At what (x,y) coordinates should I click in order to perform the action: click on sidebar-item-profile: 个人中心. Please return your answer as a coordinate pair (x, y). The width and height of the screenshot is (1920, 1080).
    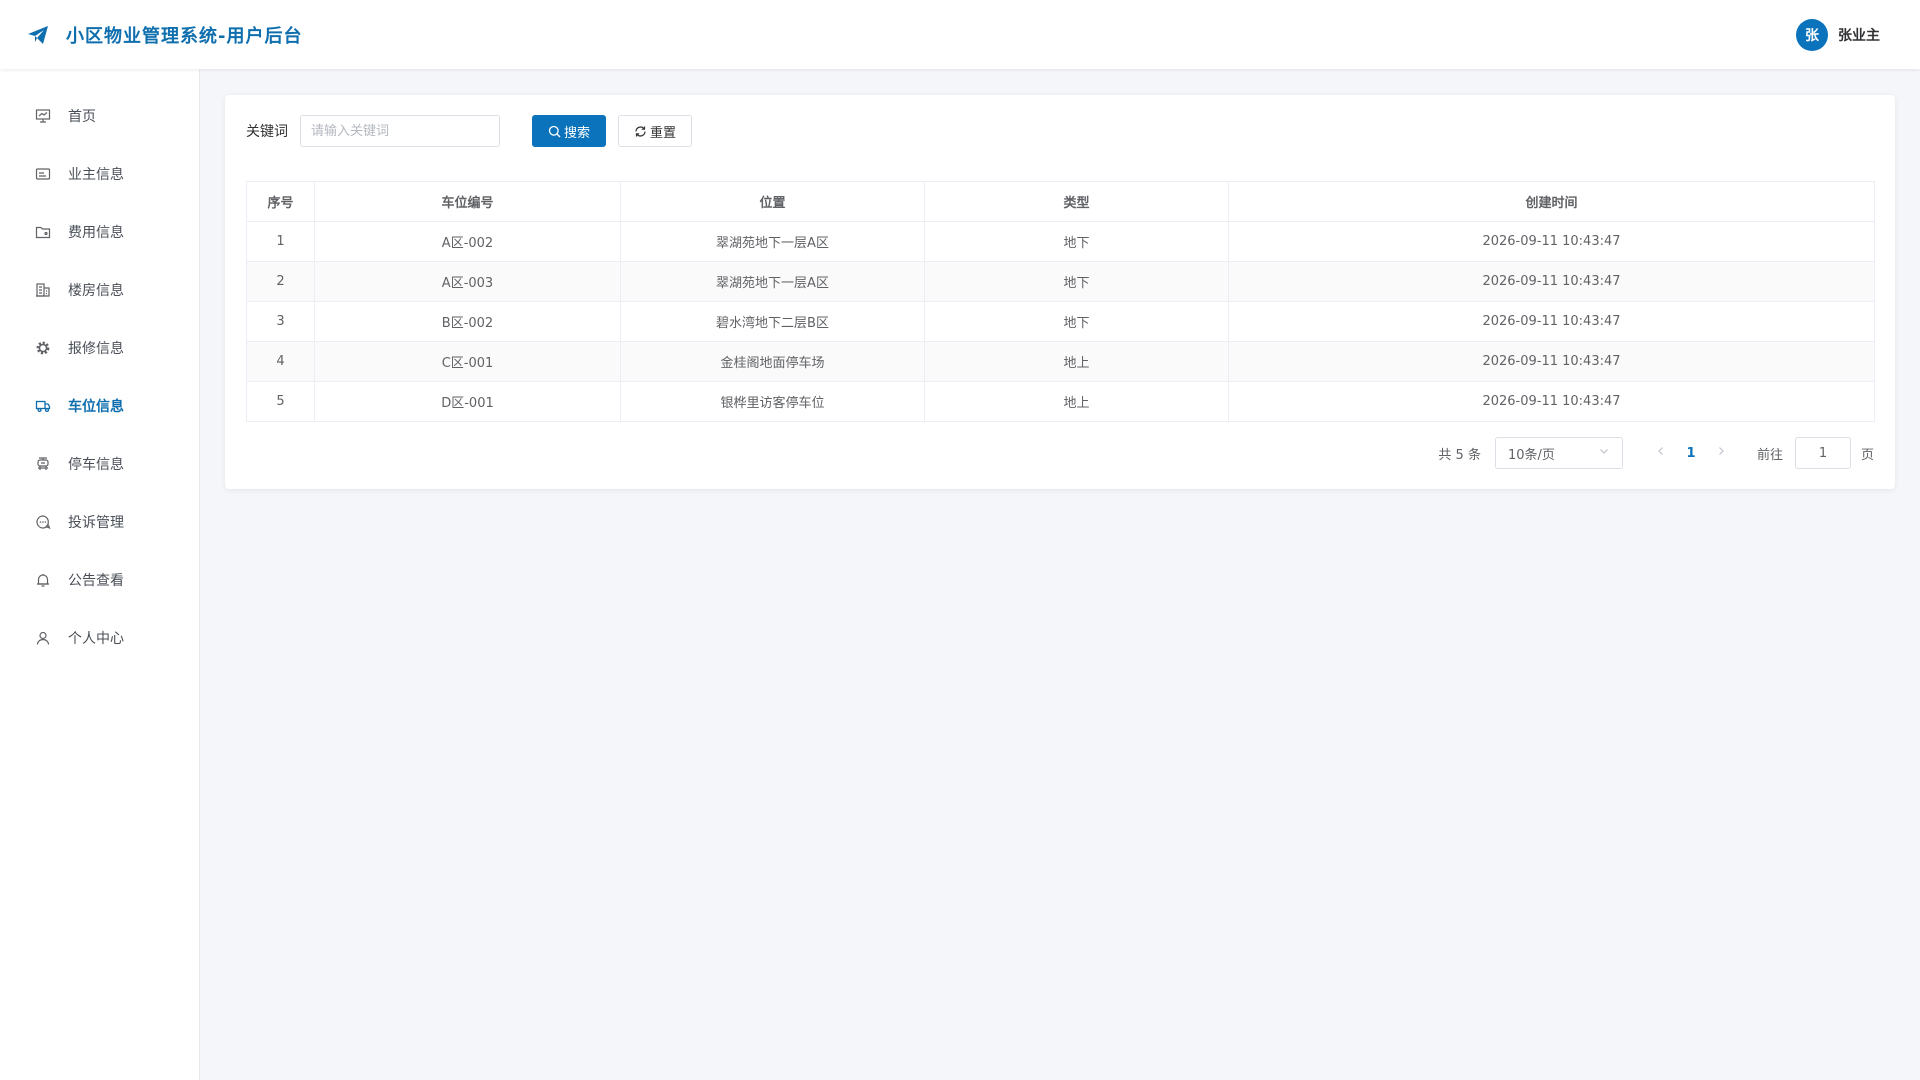
    Looking at the image, I should click on (99, 638).